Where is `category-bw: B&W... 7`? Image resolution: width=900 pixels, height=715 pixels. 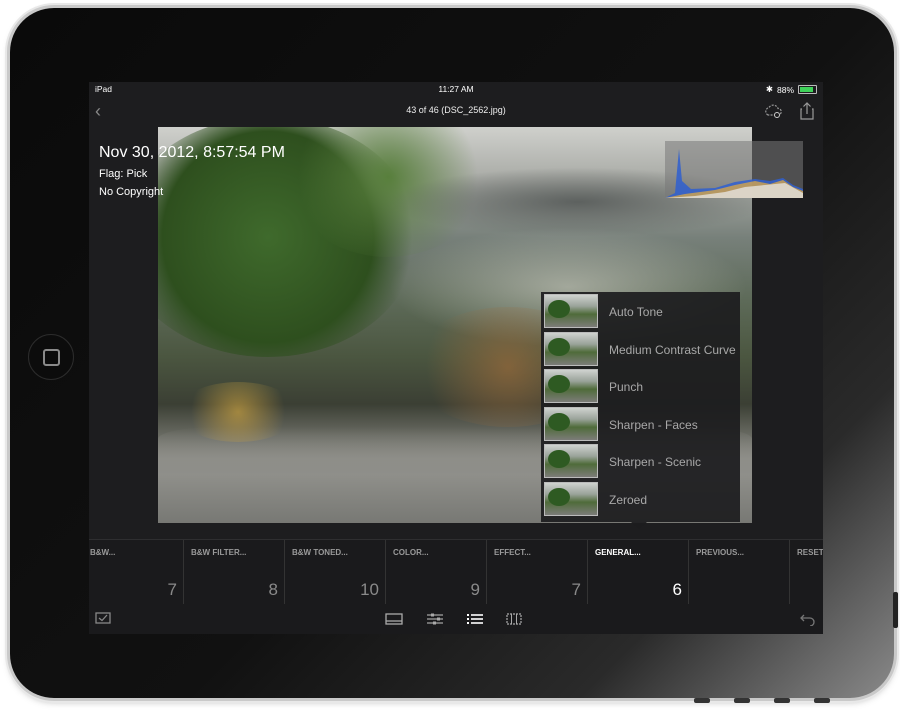 category-bw: B&W... 7 is located at coordinates (136, 572).